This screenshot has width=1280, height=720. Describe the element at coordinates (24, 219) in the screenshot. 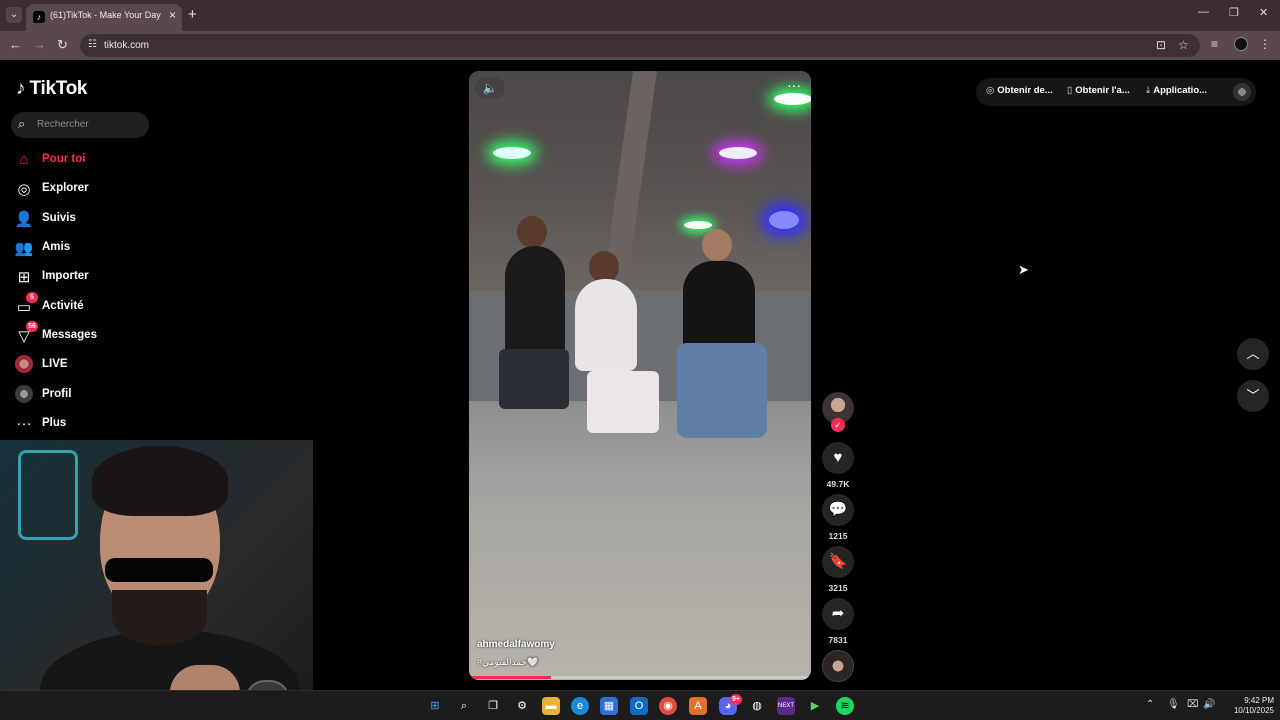

I see `following-icon: 👤` at that location.